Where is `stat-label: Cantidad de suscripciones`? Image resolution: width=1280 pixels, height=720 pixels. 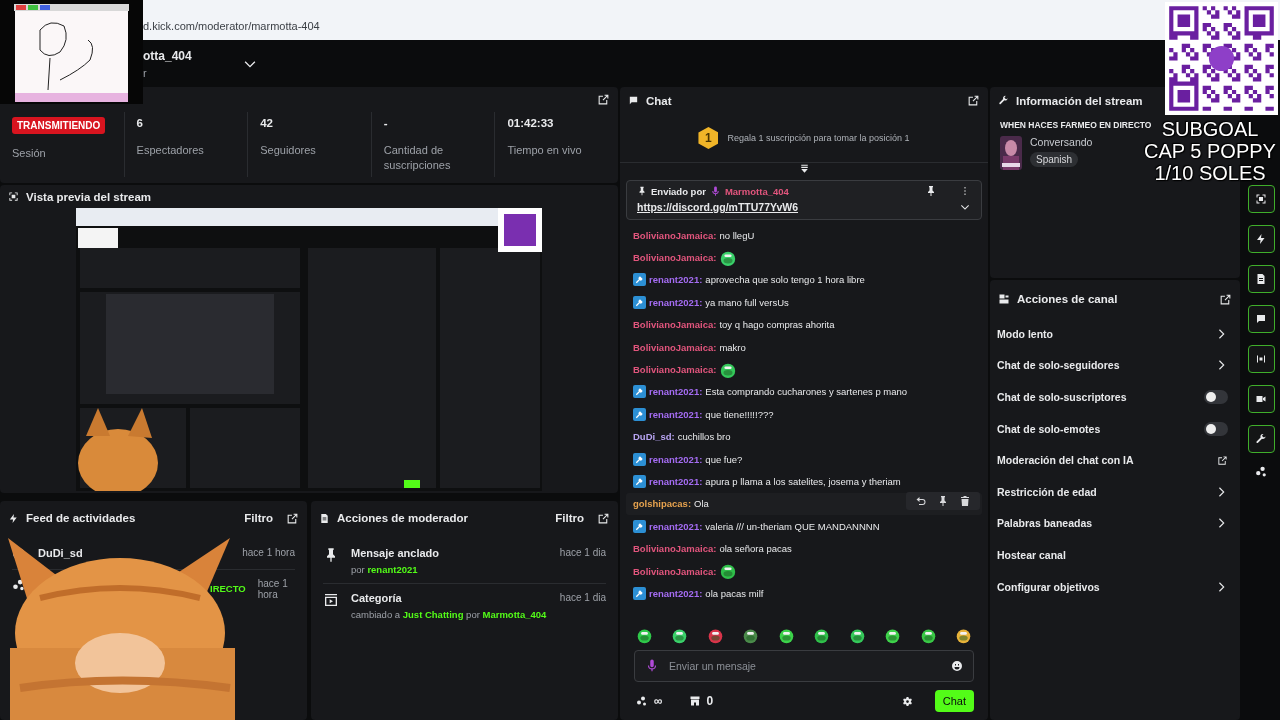 stat-label: Cantidad de suscripciones is located at coordinates (417, 157).